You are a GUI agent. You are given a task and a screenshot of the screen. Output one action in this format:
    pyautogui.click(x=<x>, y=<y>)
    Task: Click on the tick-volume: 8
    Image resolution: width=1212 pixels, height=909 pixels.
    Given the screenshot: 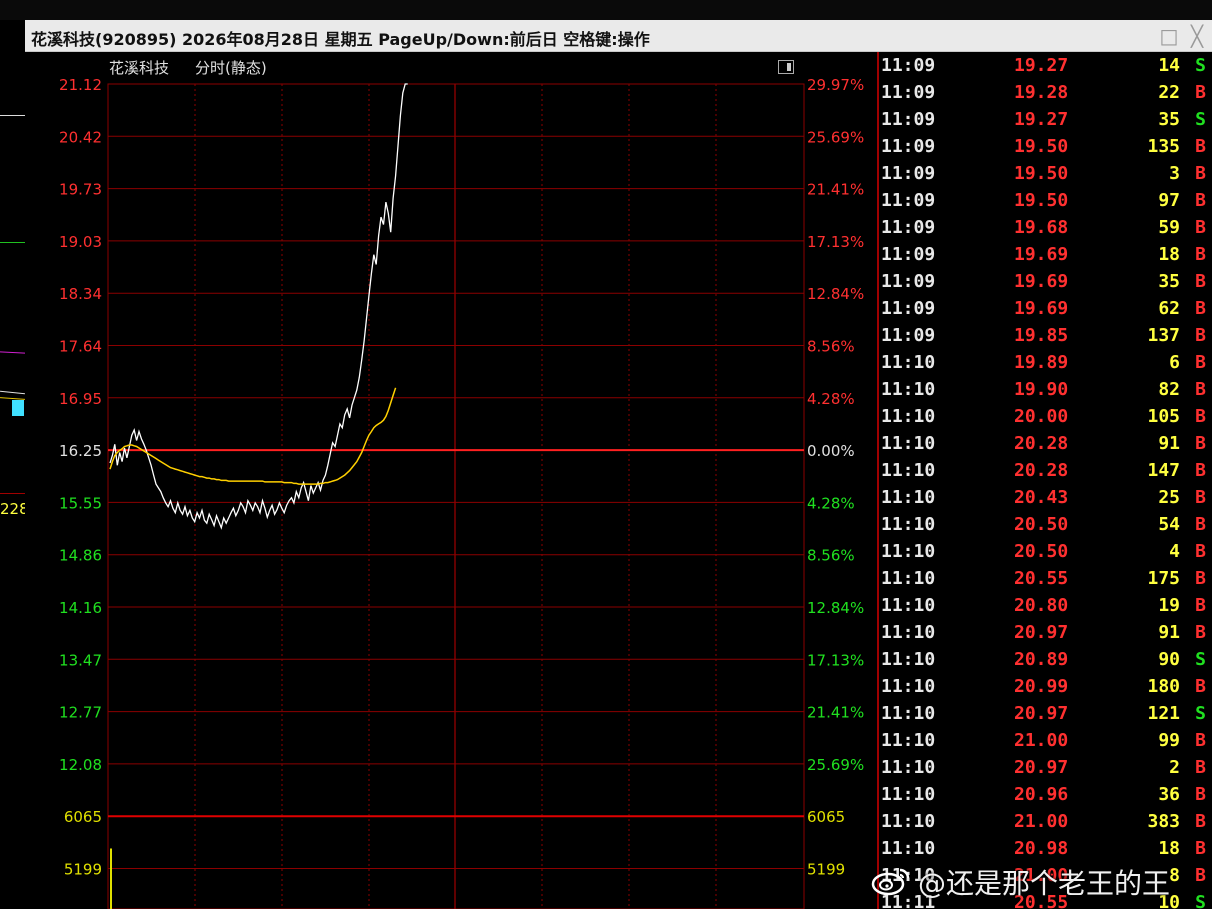 What is the action you would take?
    pyautogui.click(x=1174, y=875)
    